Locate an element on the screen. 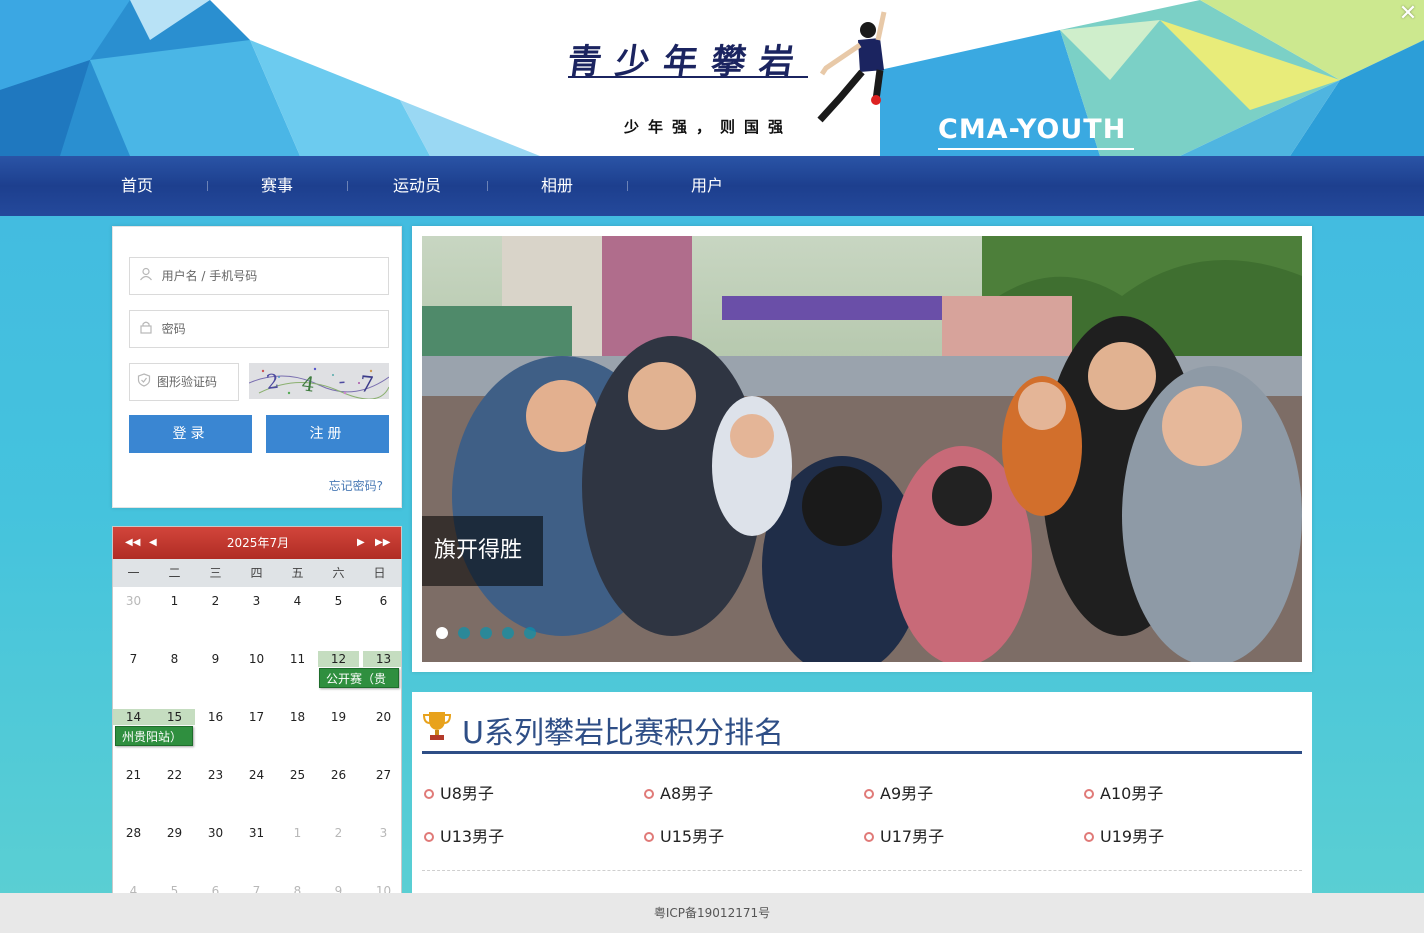 The width and height of the screenshot is (1424, 933). calendar-day: 17 is located at coordinates (256, 717).